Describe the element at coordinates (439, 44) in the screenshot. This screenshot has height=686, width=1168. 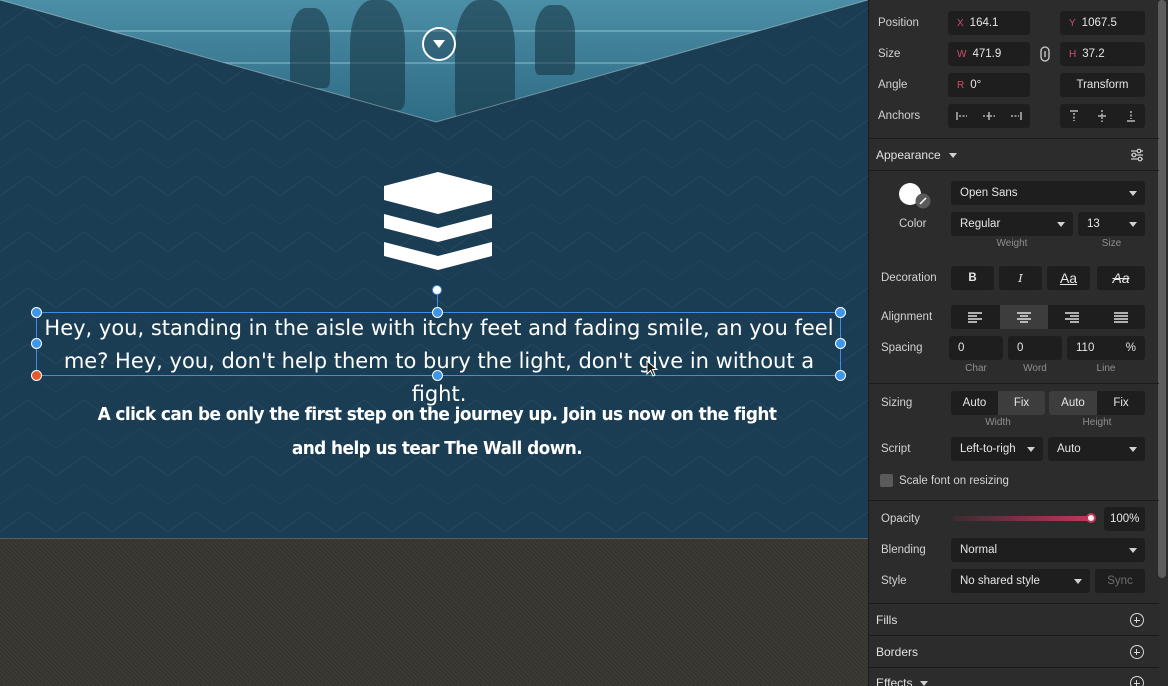
I see `scroll-down-button` at that location.